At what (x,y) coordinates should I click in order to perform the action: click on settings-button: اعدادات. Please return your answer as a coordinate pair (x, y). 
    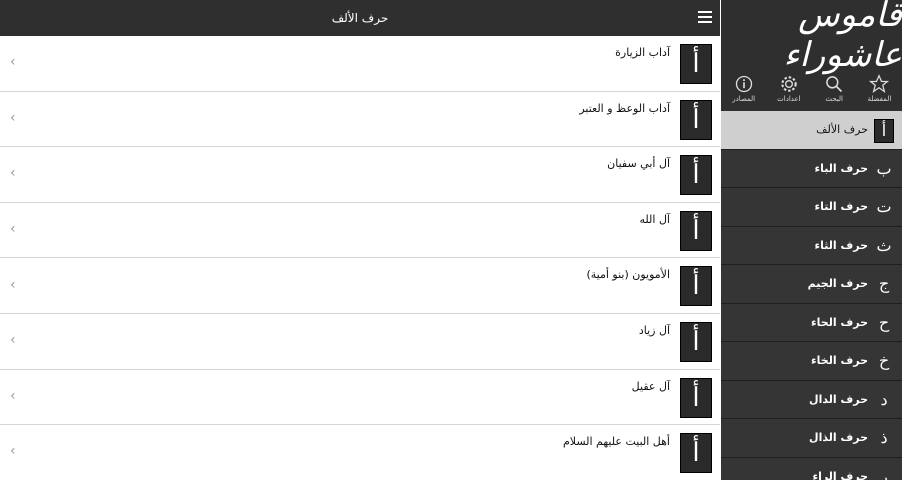
    Looking at the image, I should click on (788, 90).